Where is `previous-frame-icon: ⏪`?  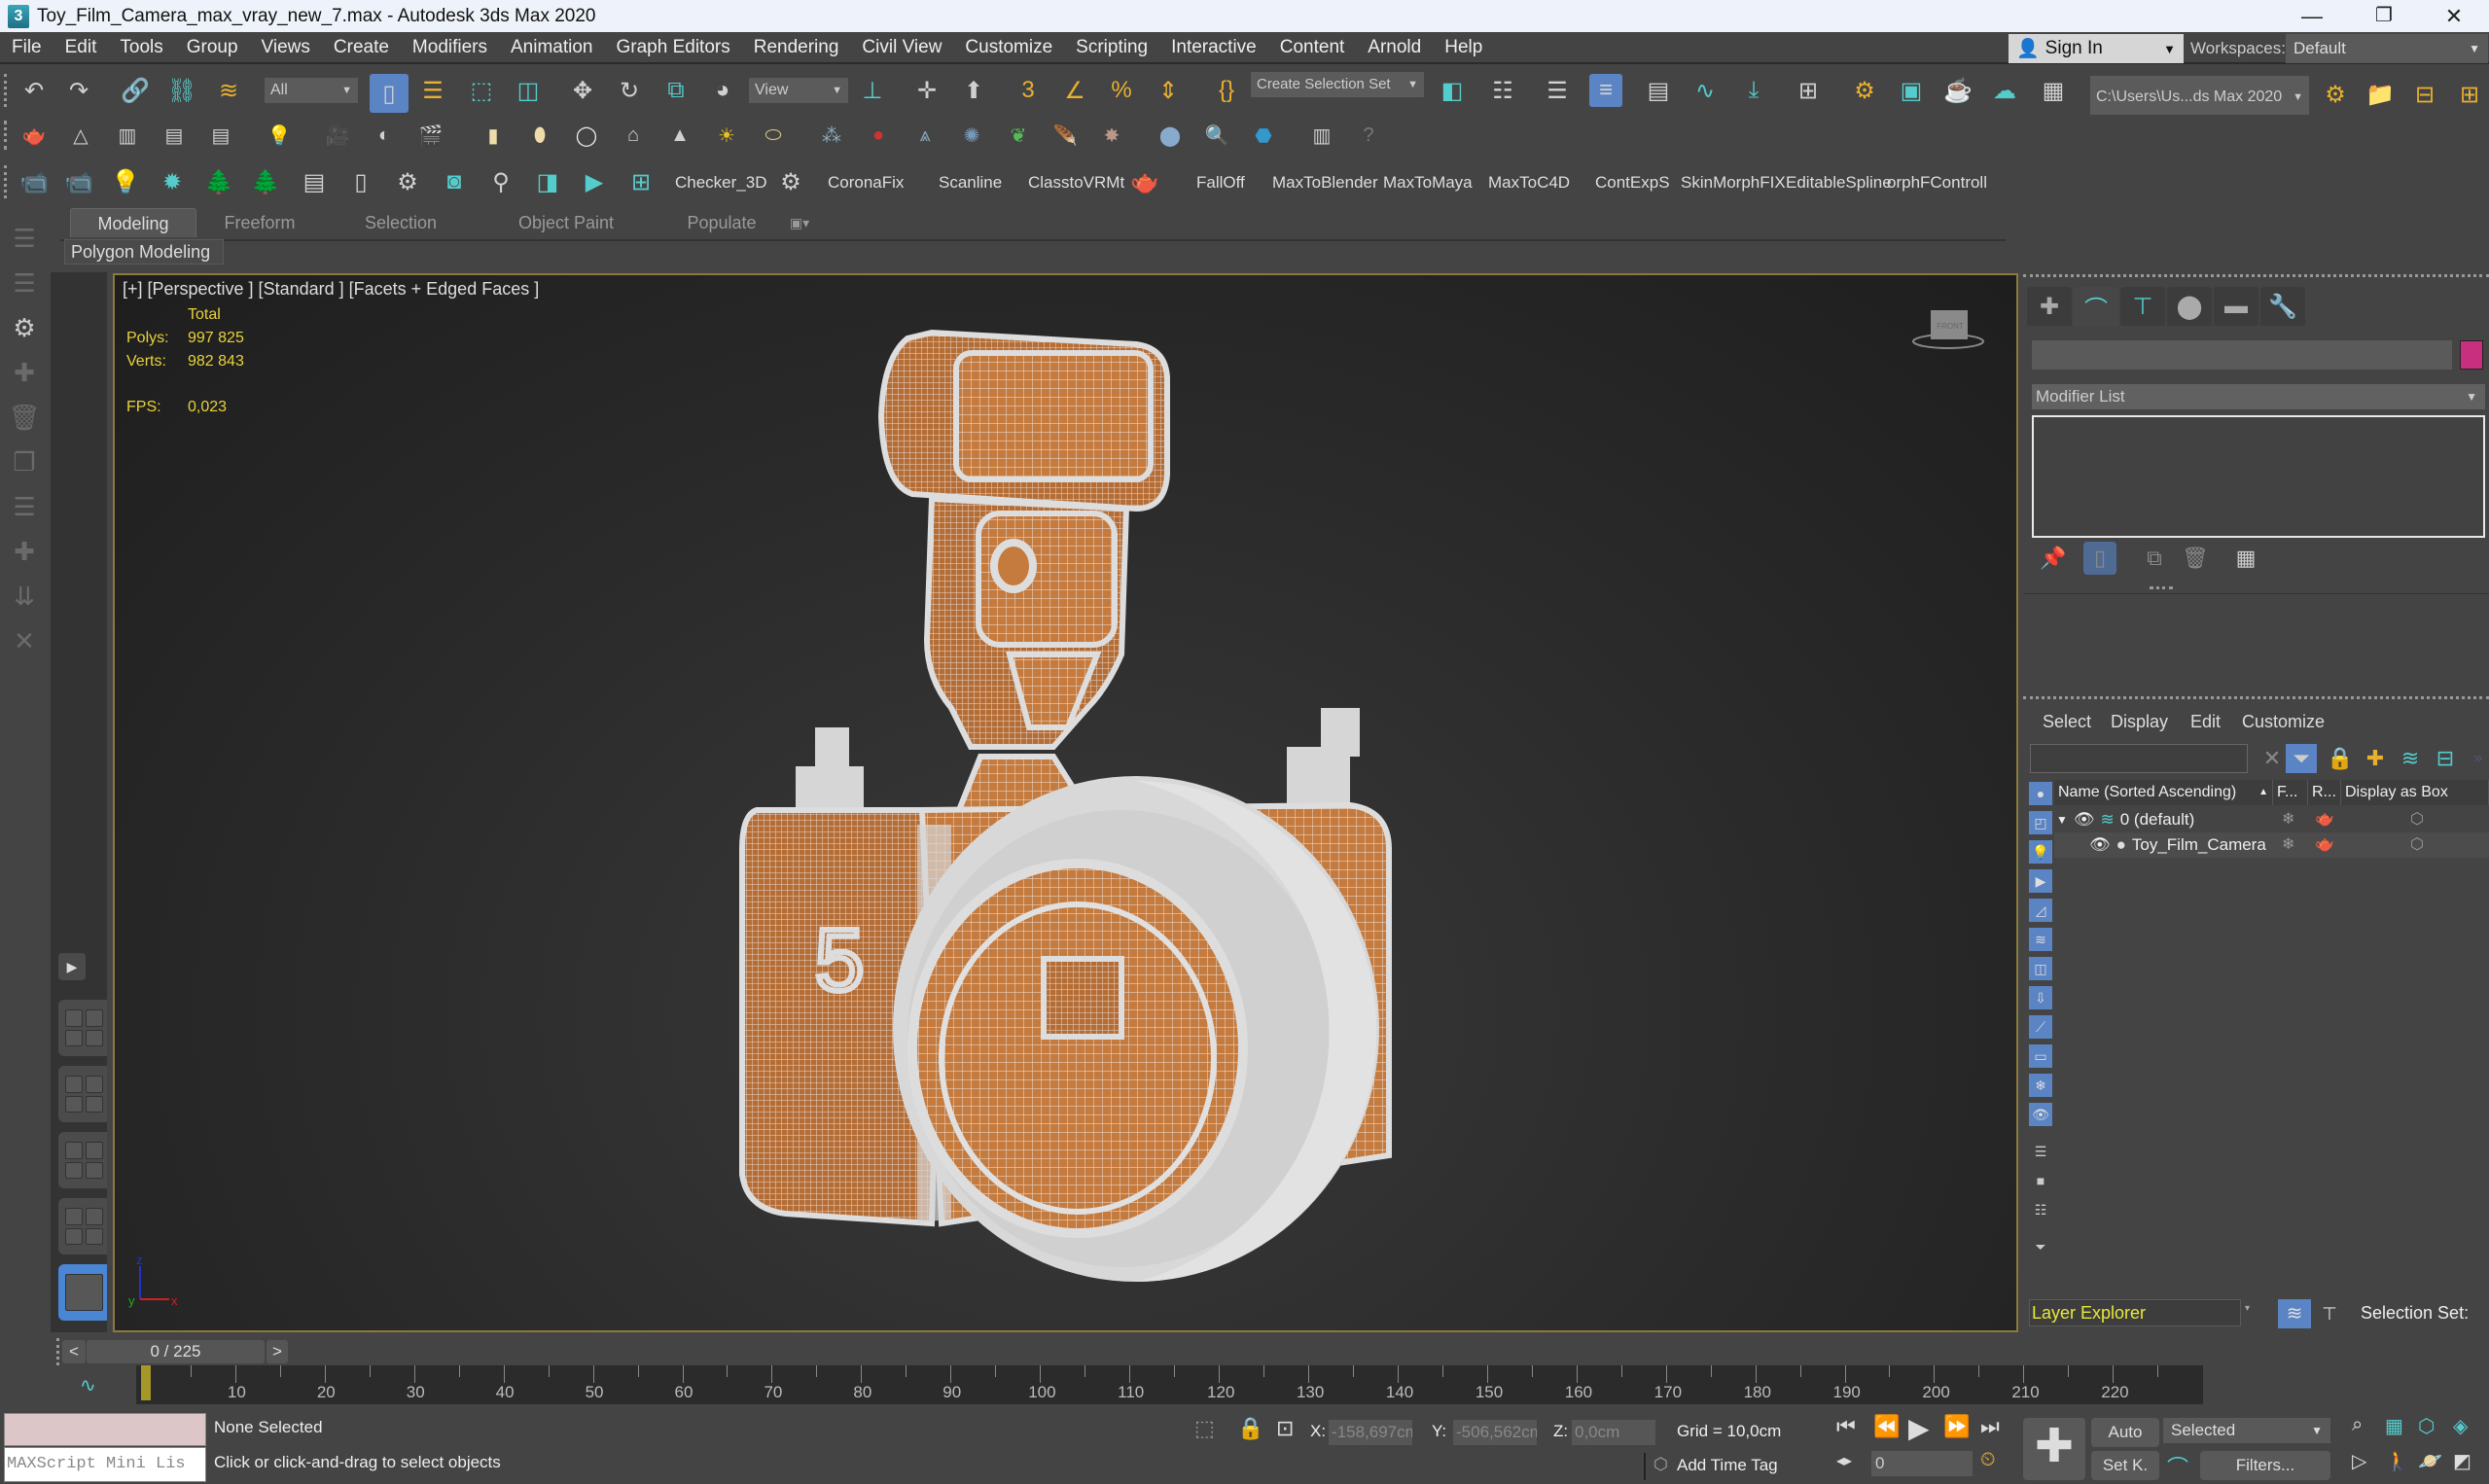 previous-frame-icon: ⏪ is located at coordinates (1886, 1427).